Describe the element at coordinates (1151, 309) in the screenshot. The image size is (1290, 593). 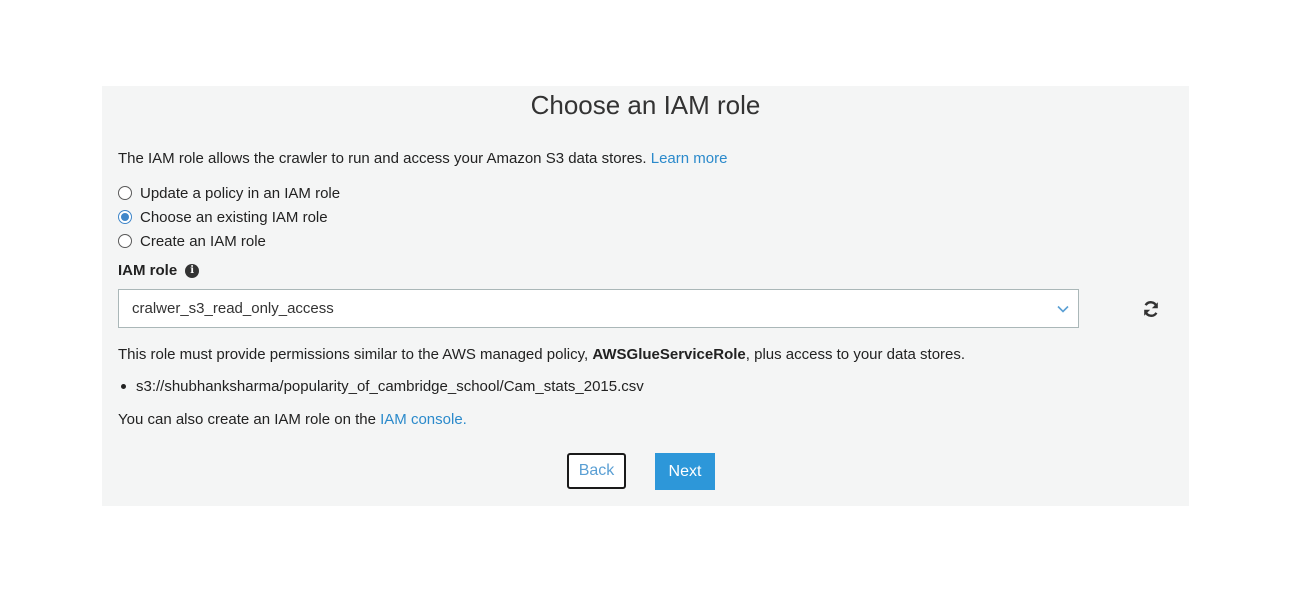
I see `refresh-icon` at that location.